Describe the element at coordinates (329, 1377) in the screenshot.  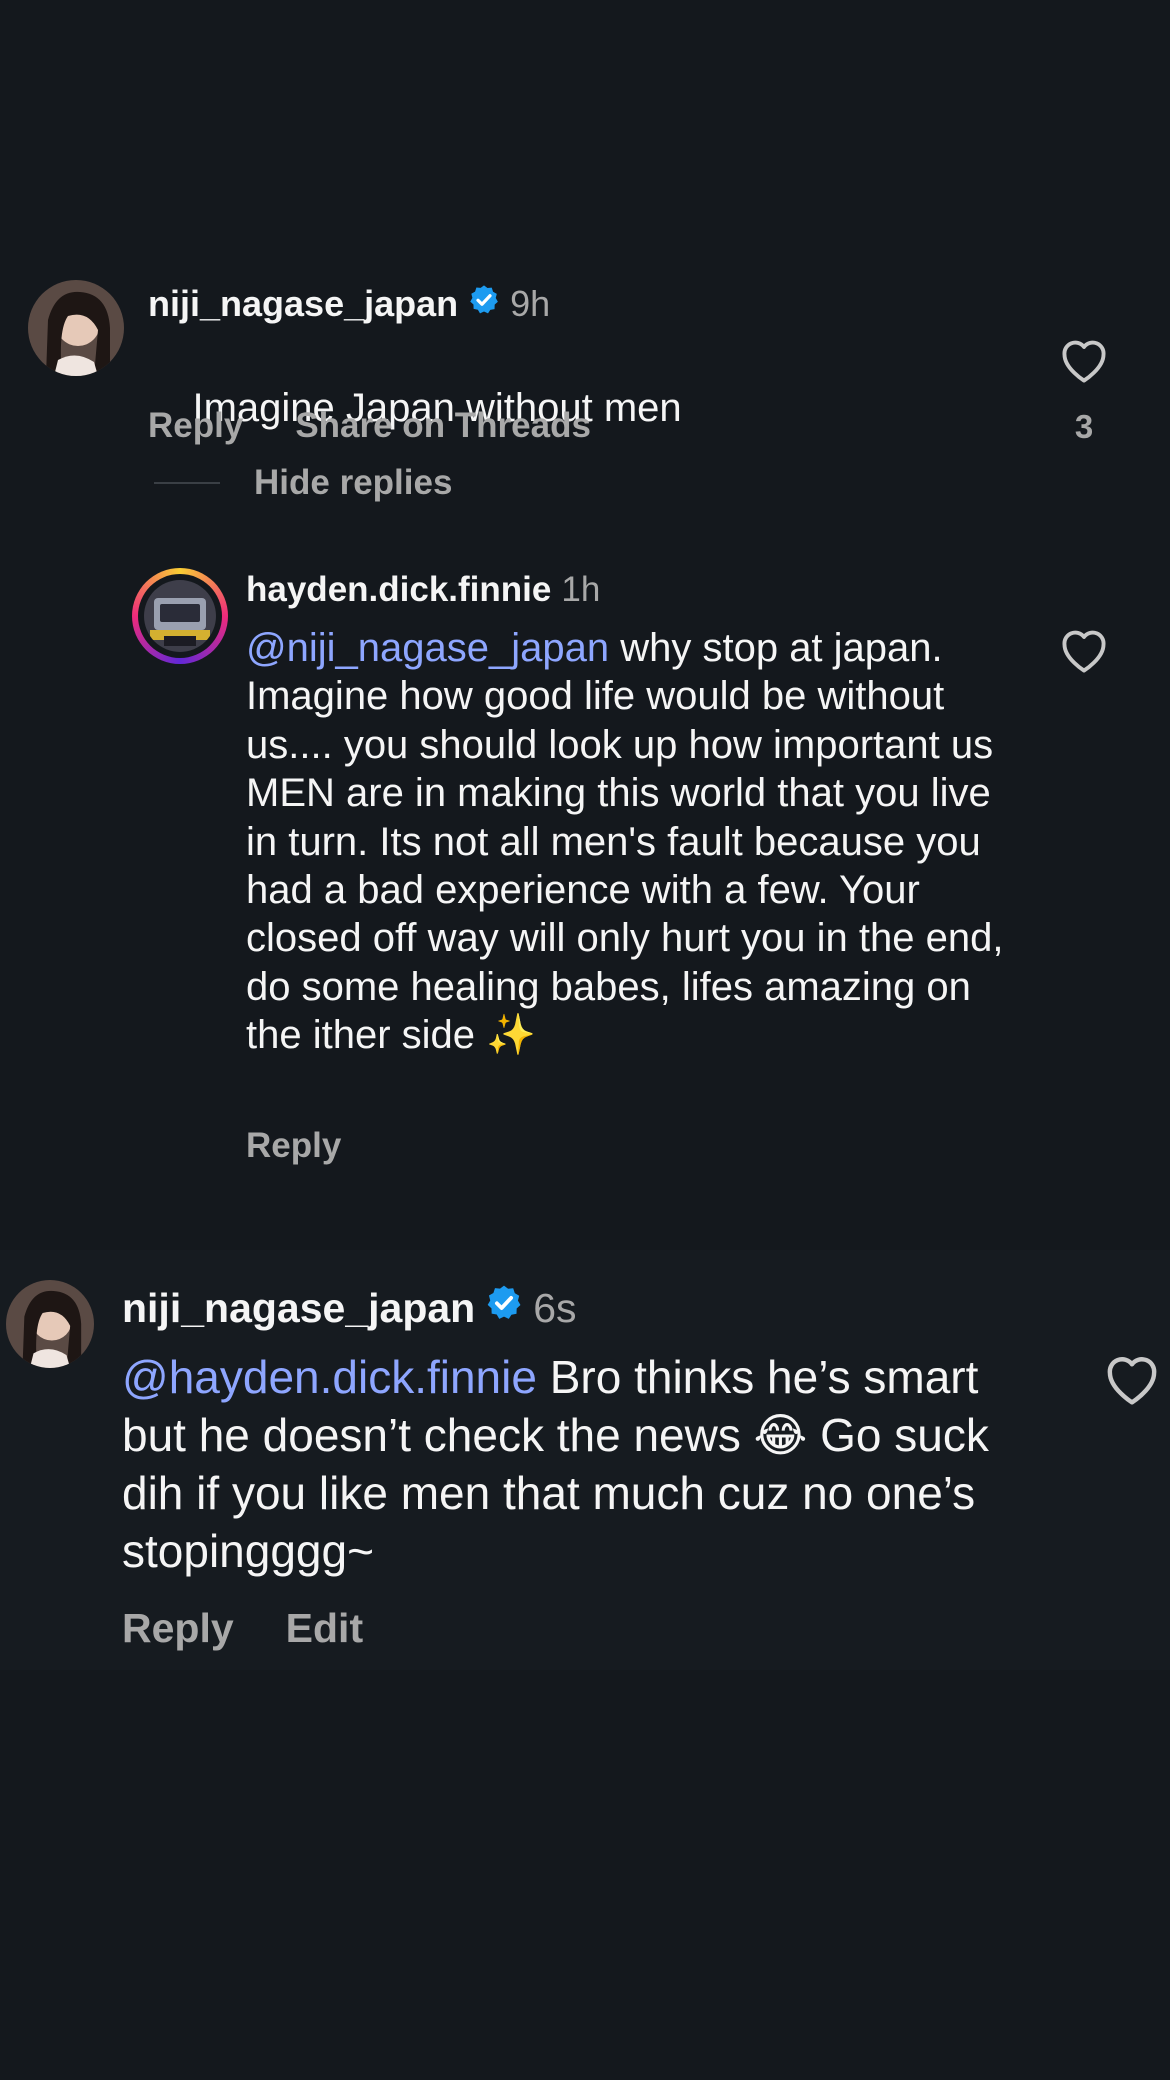
I see `mention-link: @hayden.dick.finnie` at that location.